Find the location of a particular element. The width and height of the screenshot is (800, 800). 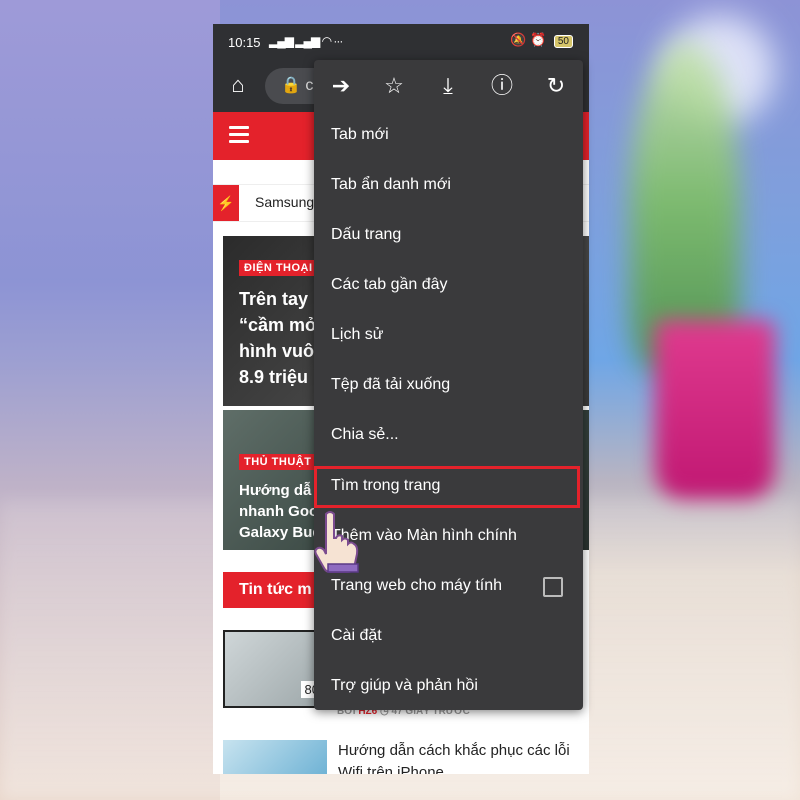

flash-icon: ⚡ is located at coordinates (226, 203).